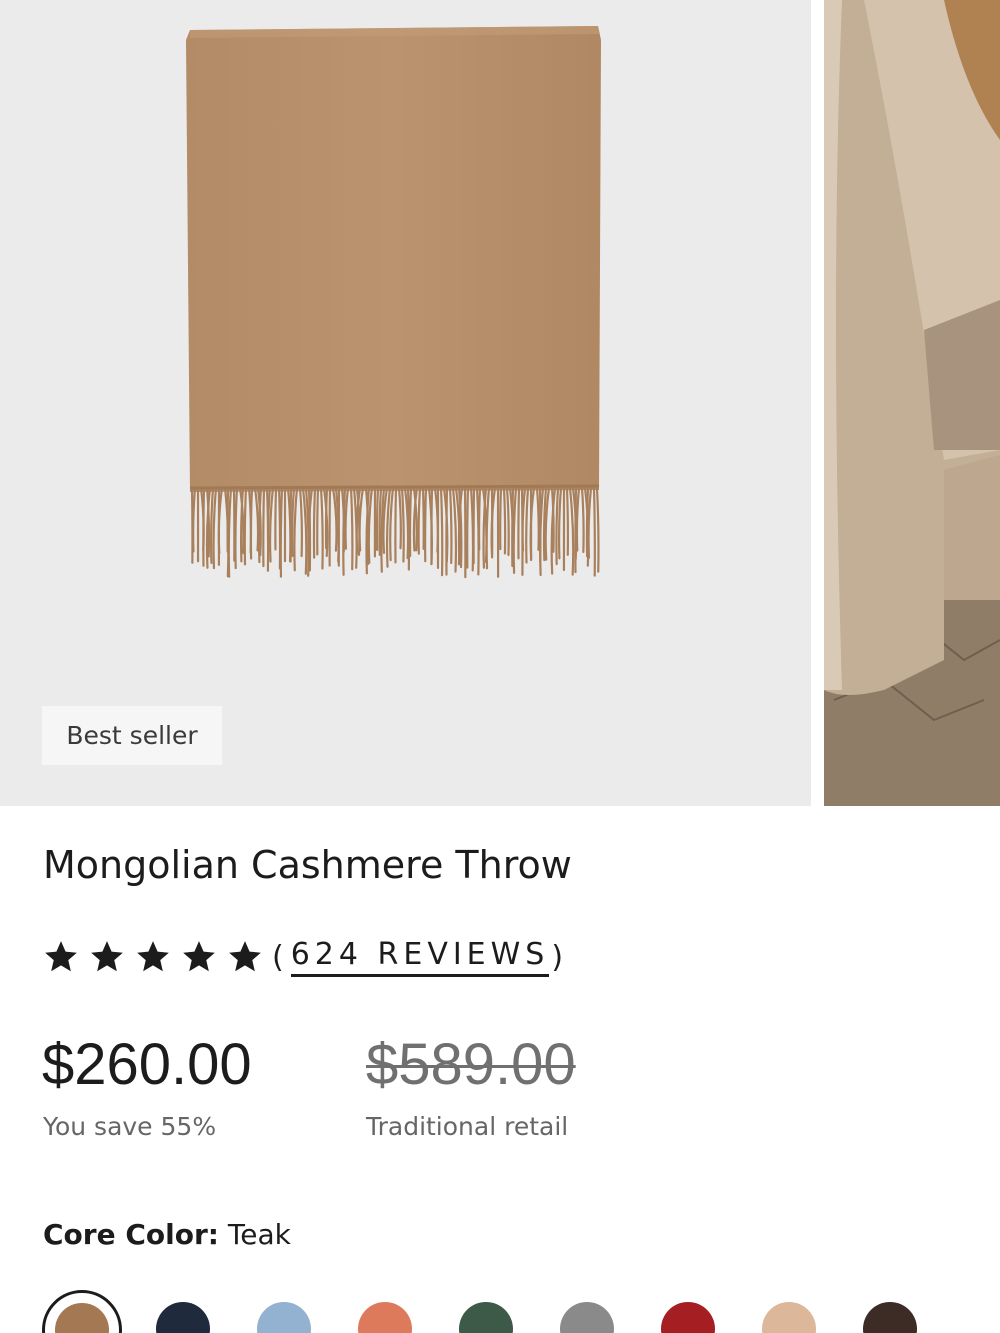  Describe the element at coordinates (521, 1311) in the screenshot. I see `color-swatches` at that location.